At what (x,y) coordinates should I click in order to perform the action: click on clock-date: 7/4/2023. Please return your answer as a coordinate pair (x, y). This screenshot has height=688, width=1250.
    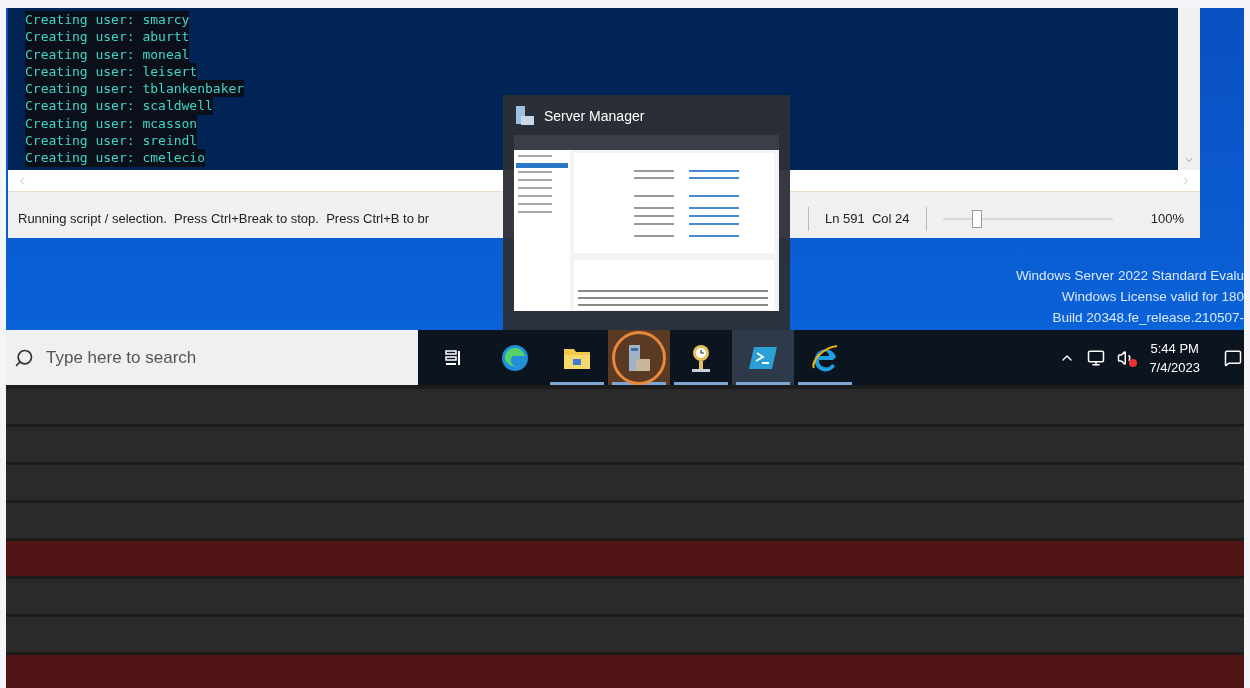
    Looking at the image, I should click on (1174, 367).